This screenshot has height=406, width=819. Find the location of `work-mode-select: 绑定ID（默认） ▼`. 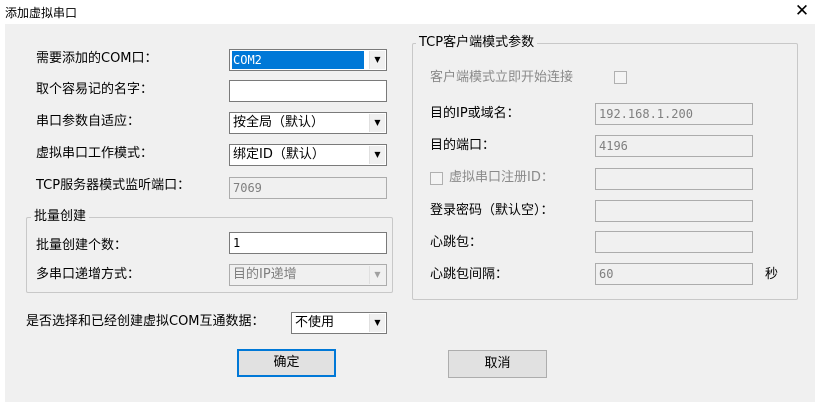

work-mode-select: 绑定ID（默认） ▼ is located at coordinates (308, 155).